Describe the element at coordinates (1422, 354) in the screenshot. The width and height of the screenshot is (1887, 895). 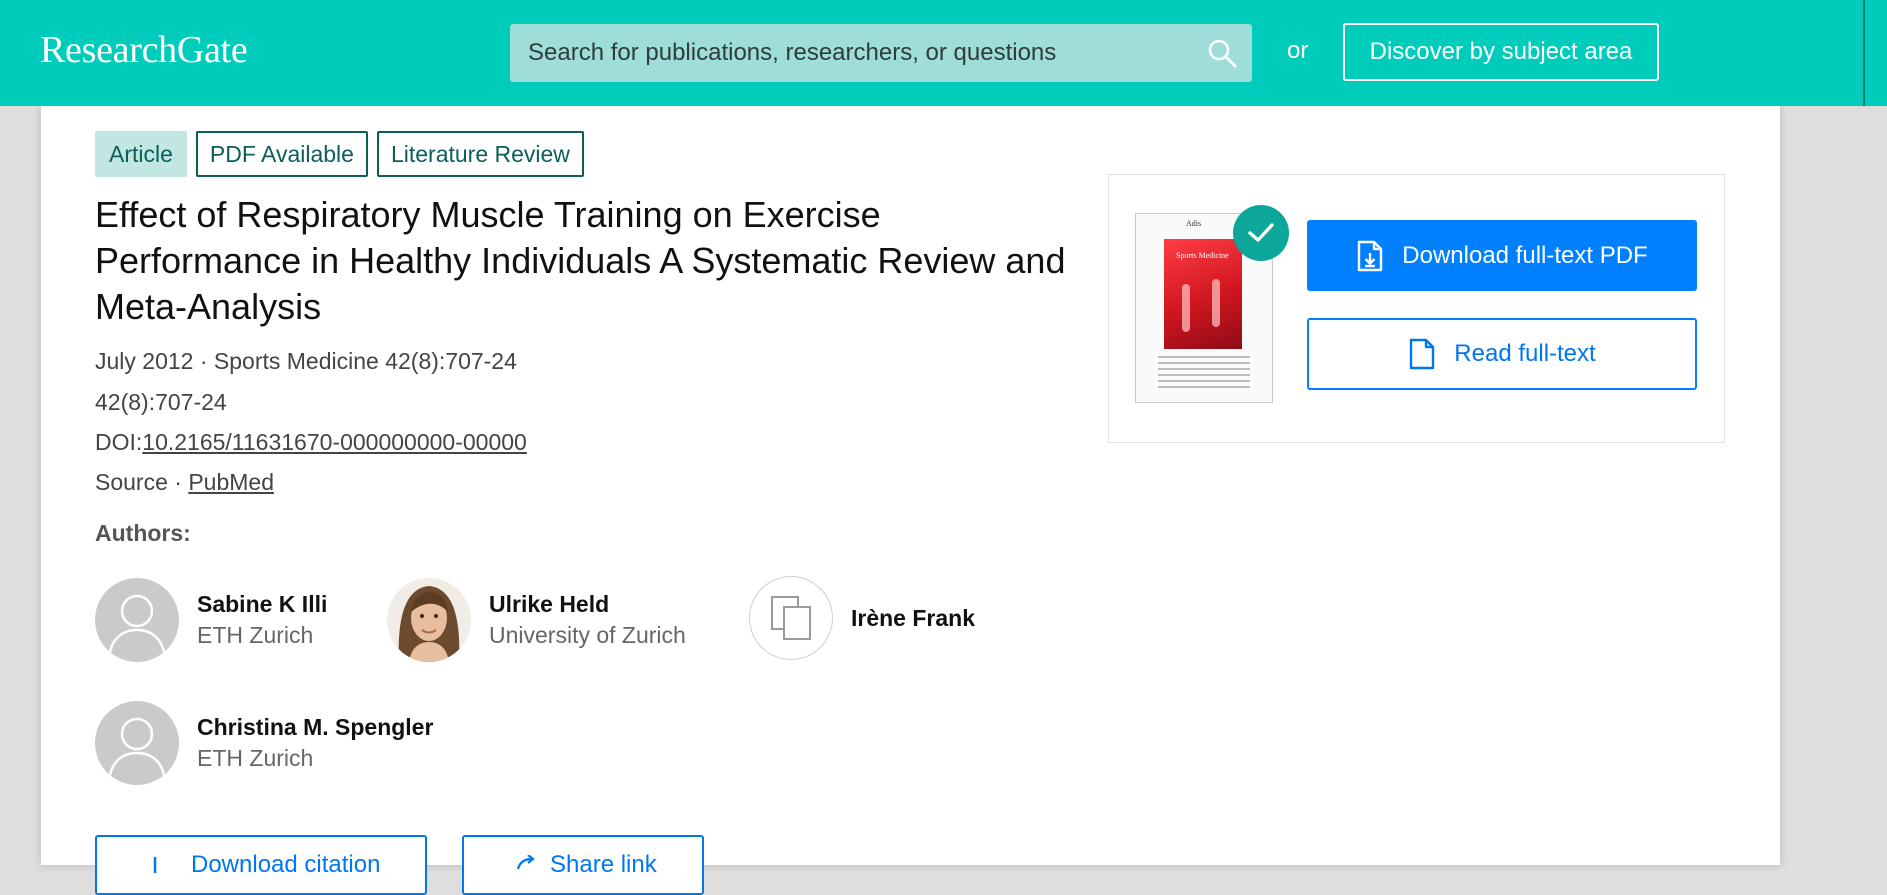
I see `file-icon` at that location.